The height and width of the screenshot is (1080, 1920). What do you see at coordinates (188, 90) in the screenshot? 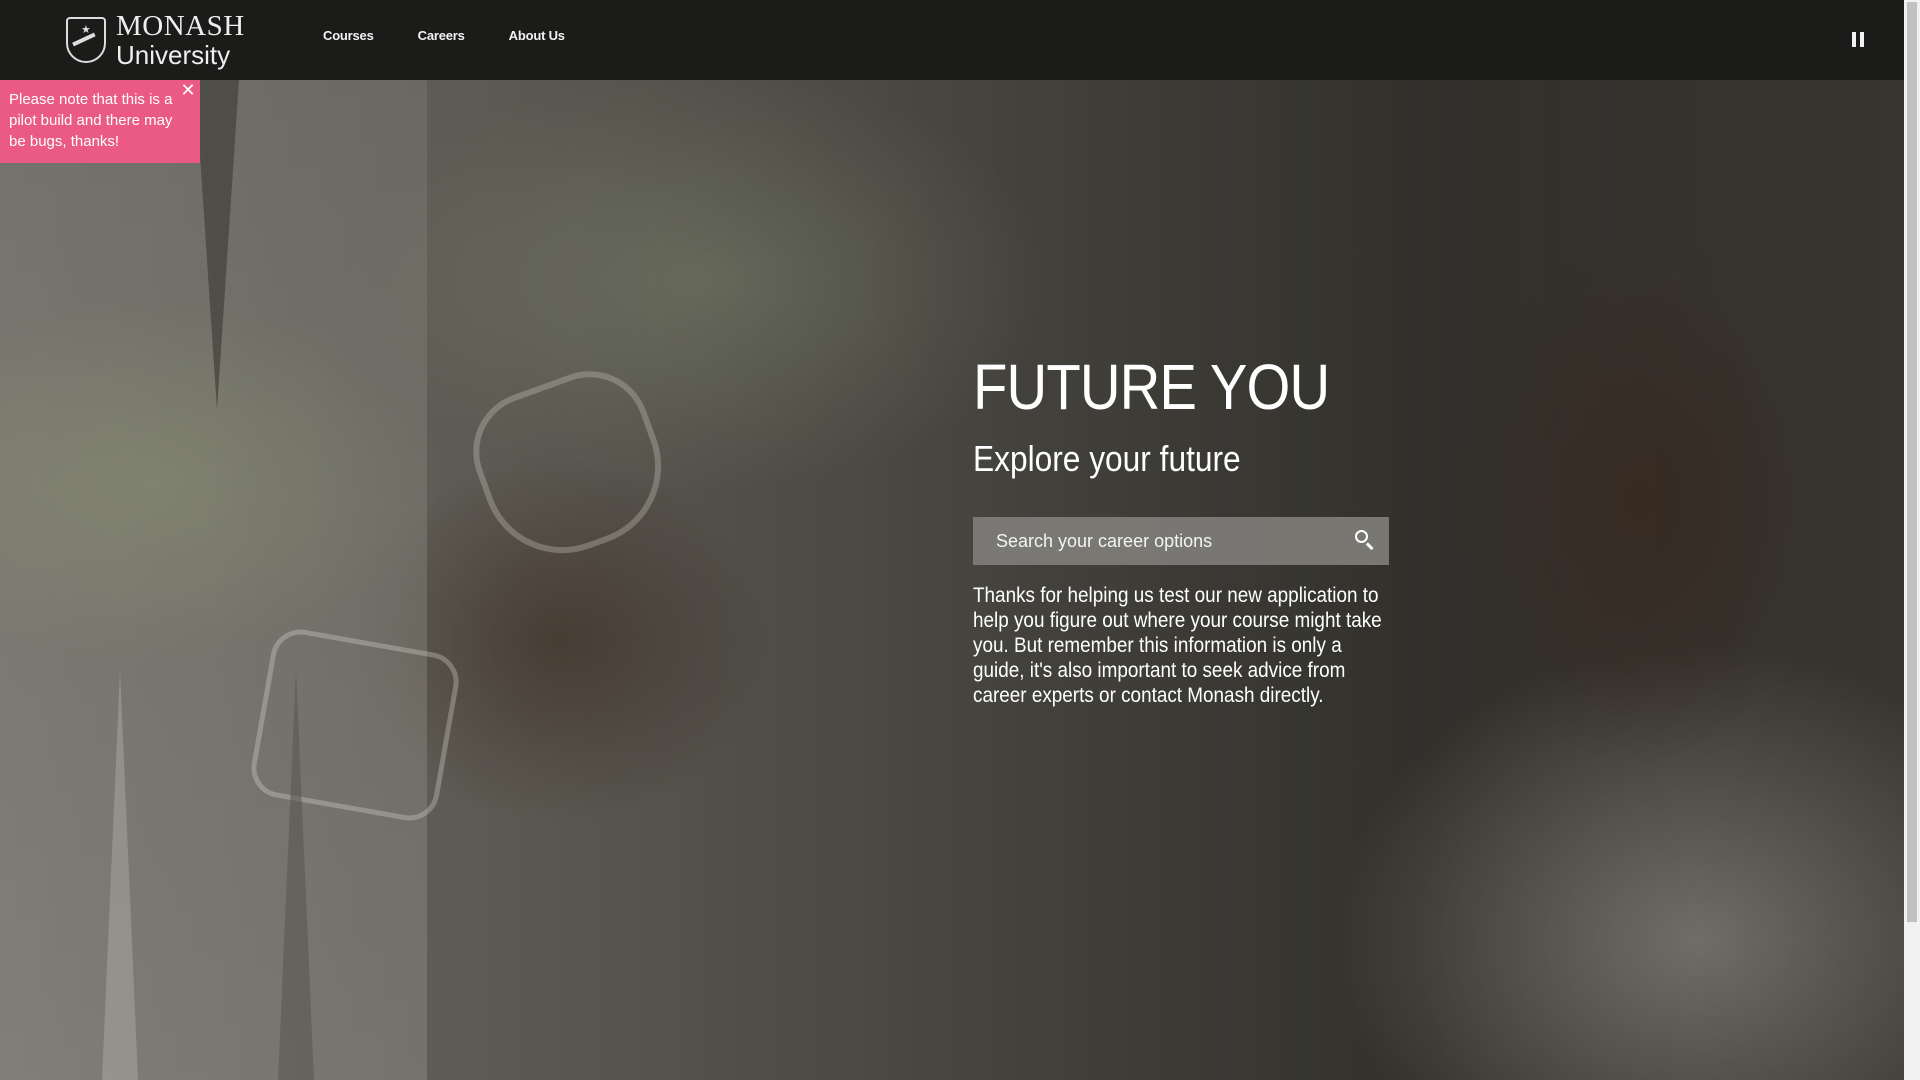
I see `close-icon: ✕` at bounding box center [188, 90].